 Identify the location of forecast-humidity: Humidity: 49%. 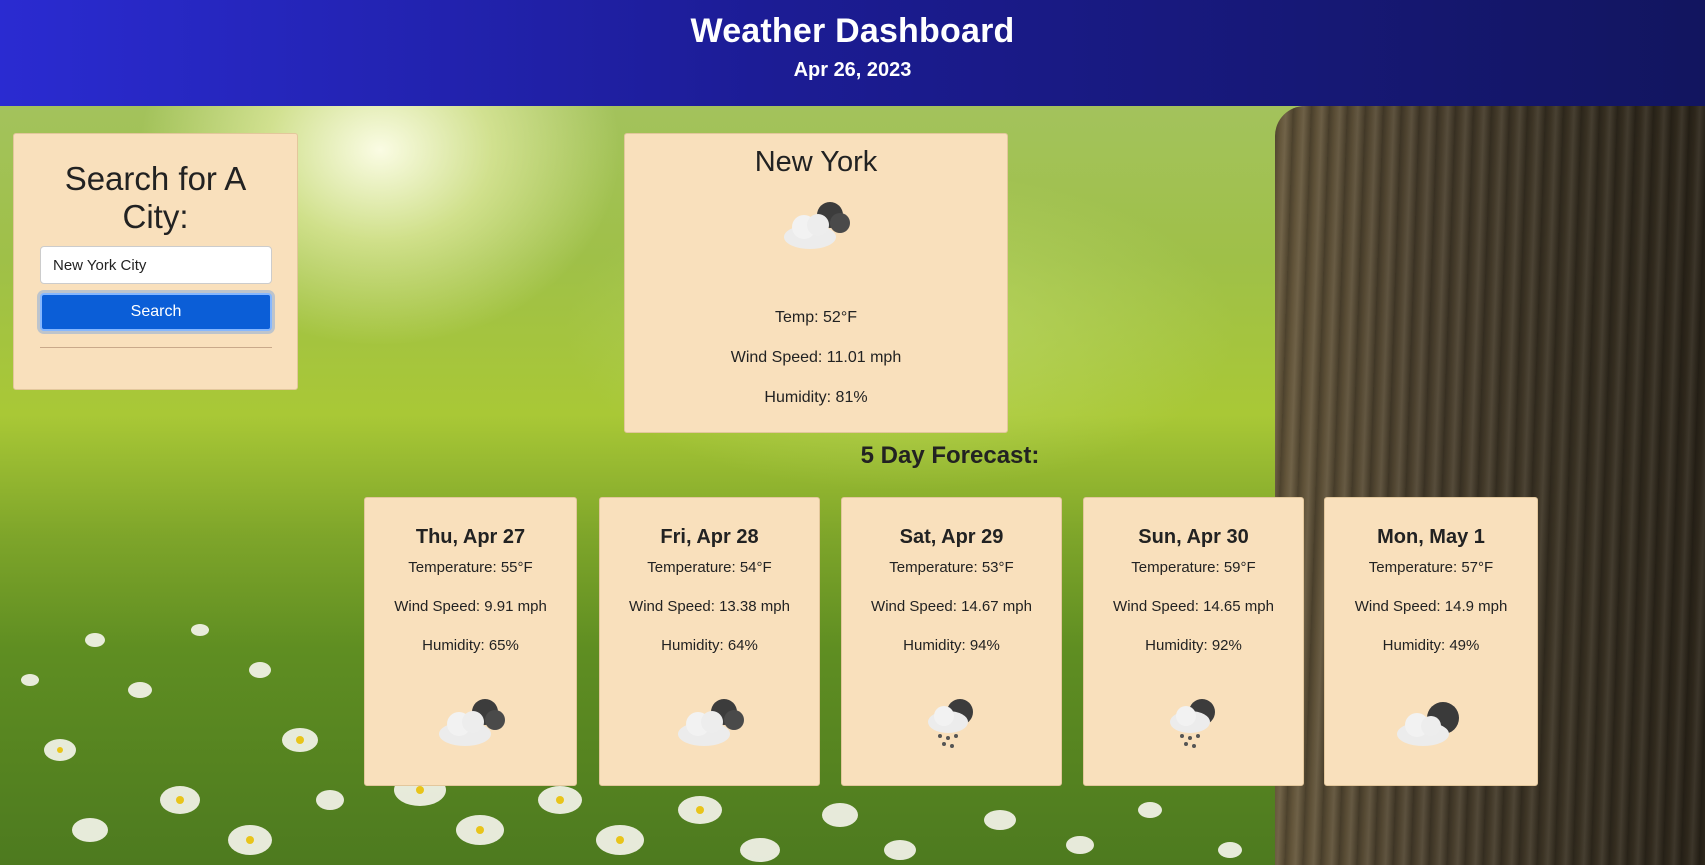
(1431, 645).